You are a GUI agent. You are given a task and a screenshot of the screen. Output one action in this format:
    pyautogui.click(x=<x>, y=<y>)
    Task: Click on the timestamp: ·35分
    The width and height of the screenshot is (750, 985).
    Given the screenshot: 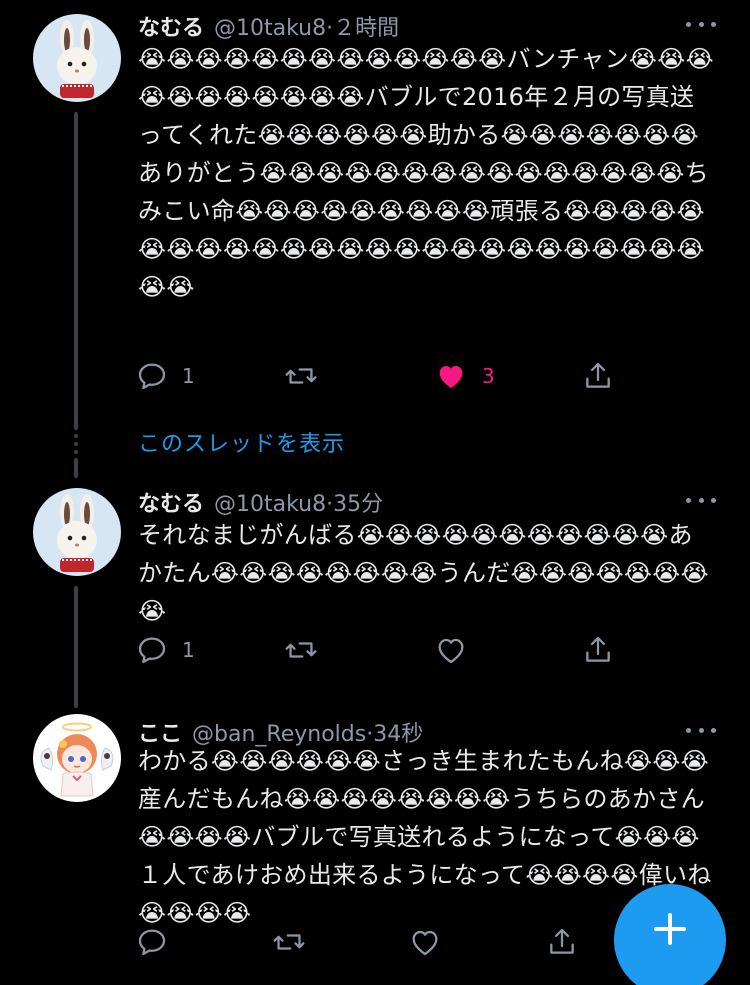 What is the action you would take?
    pyautogui.click(x=354, y=502)
    